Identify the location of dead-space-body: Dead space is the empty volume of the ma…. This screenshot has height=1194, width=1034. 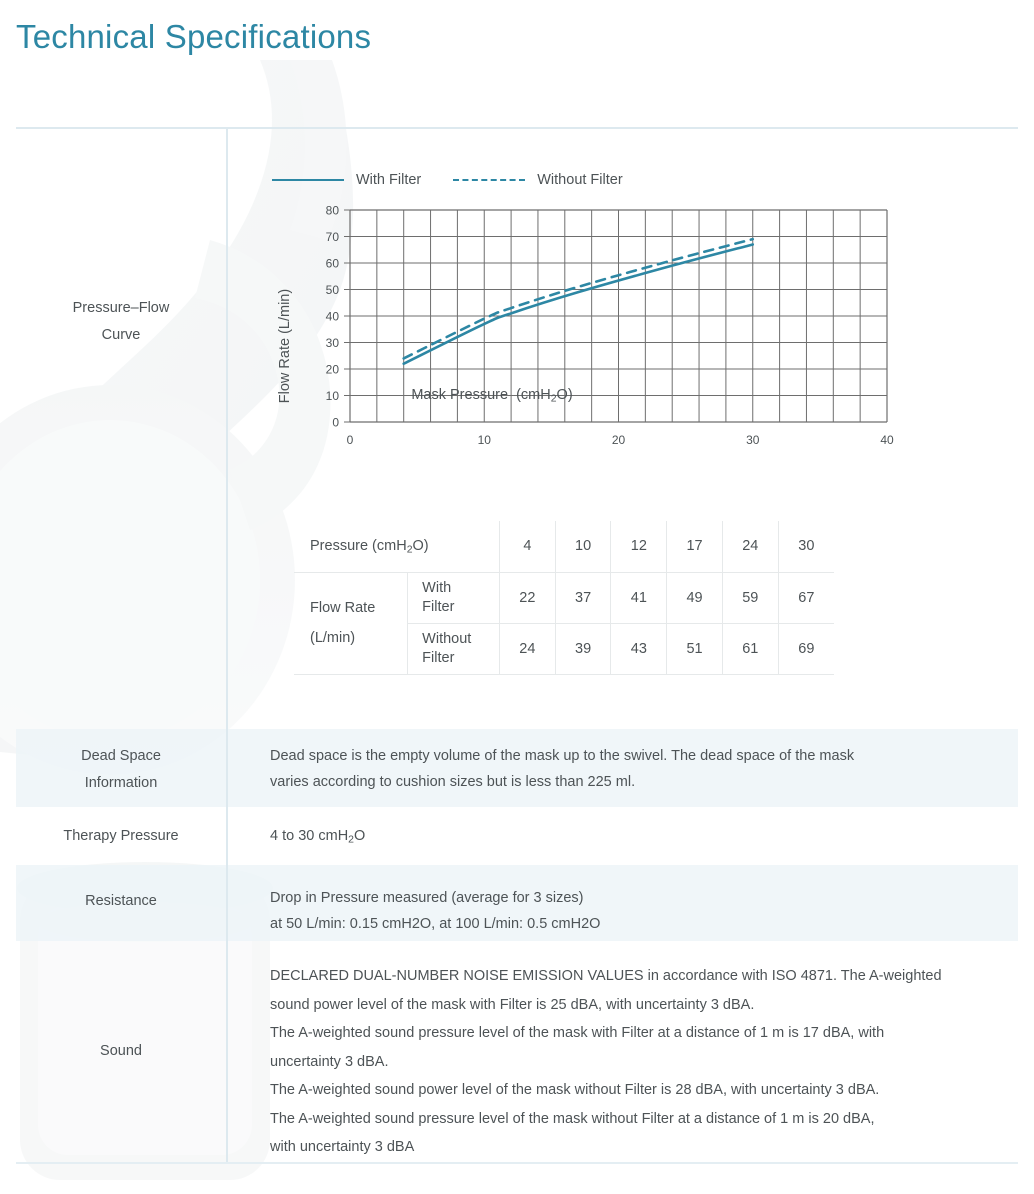
(640, 769).